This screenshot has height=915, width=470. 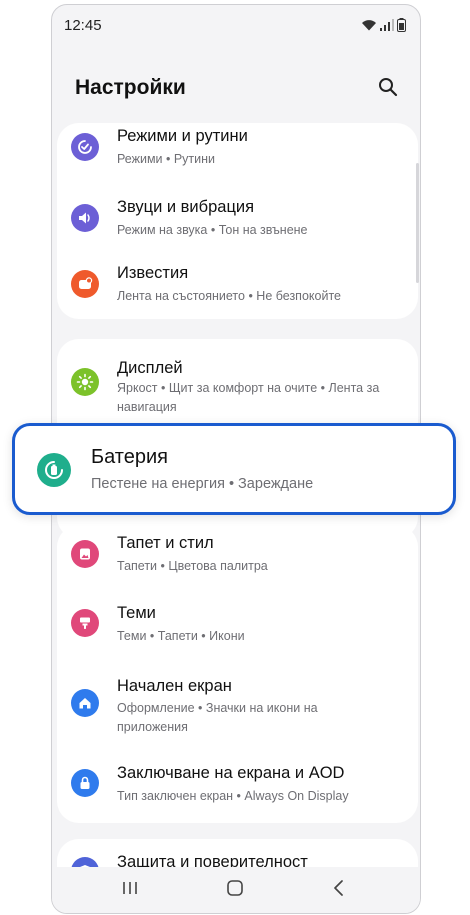 What do you see at coordinates (174, 686) in the screenshot?
I see `settings-item-title: Начален екран` at bounding box center [174, 686].